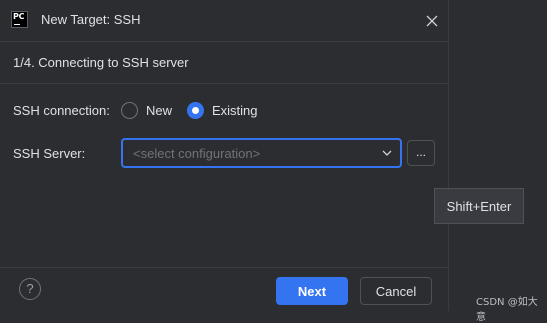 The image size is (547, 323). I want to click on next-button: Next, so click(312, 291).